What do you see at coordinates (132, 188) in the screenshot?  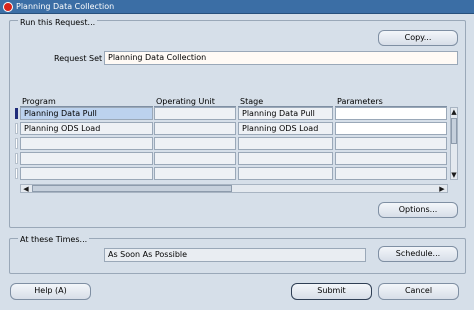 I see `horizontal-scroll-thumb` at bounding box center [132, 188].